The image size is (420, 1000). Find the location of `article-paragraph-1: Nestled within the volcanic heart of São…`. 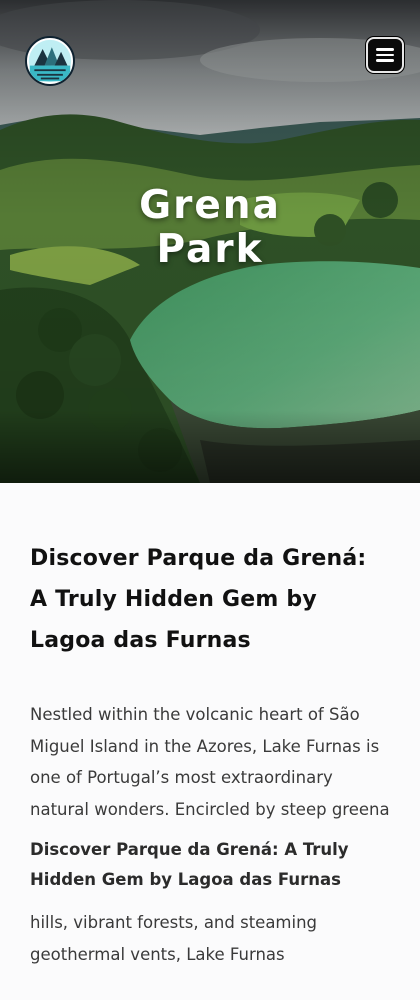

article-paragraph-1: Nestled within the volcanic heart of São… is located at coordinates (210, 762).